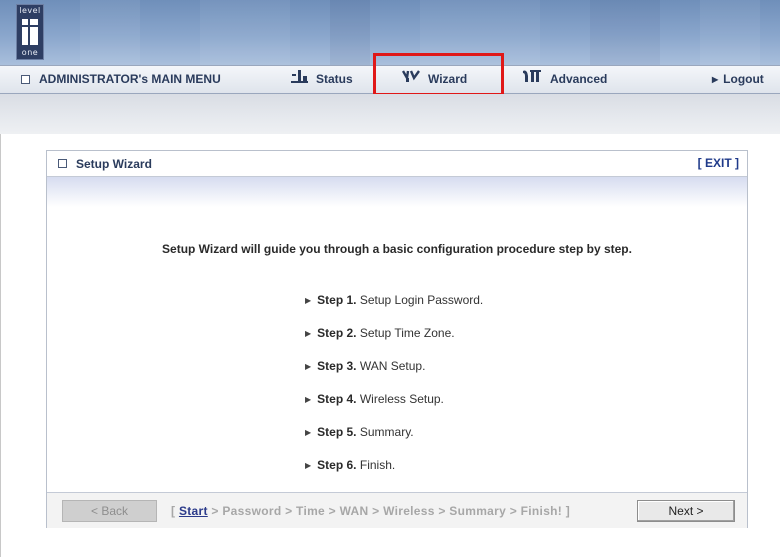  Describe the element at coordinates (337, 432) in the screenshot. I see `step-number: Step 5.` at that location.